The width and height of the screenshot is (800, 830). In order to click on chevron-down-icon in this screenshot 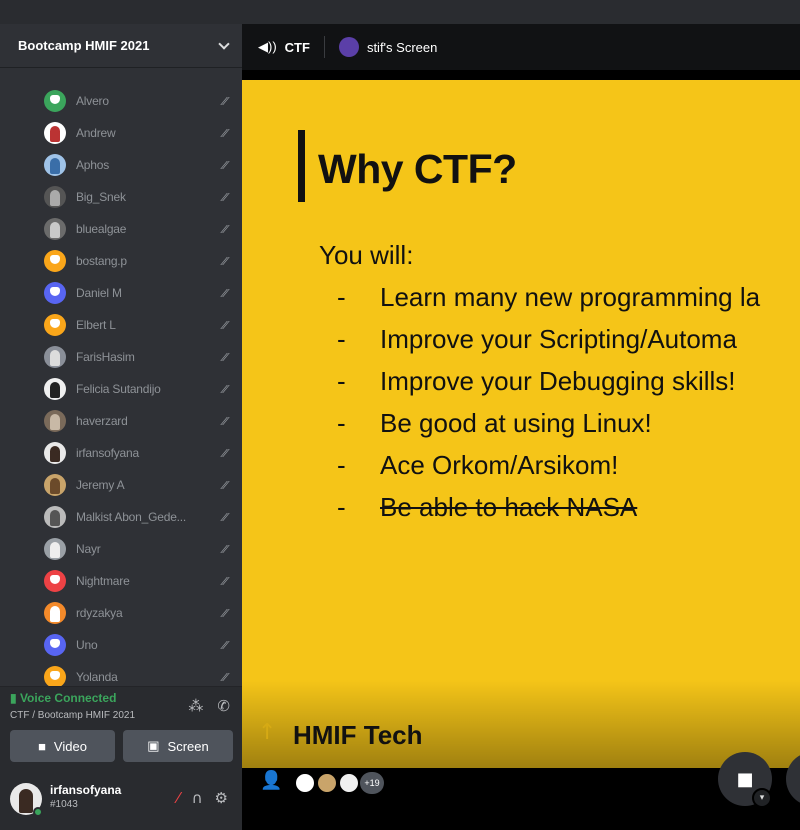, I will do `click(224, 43)`.